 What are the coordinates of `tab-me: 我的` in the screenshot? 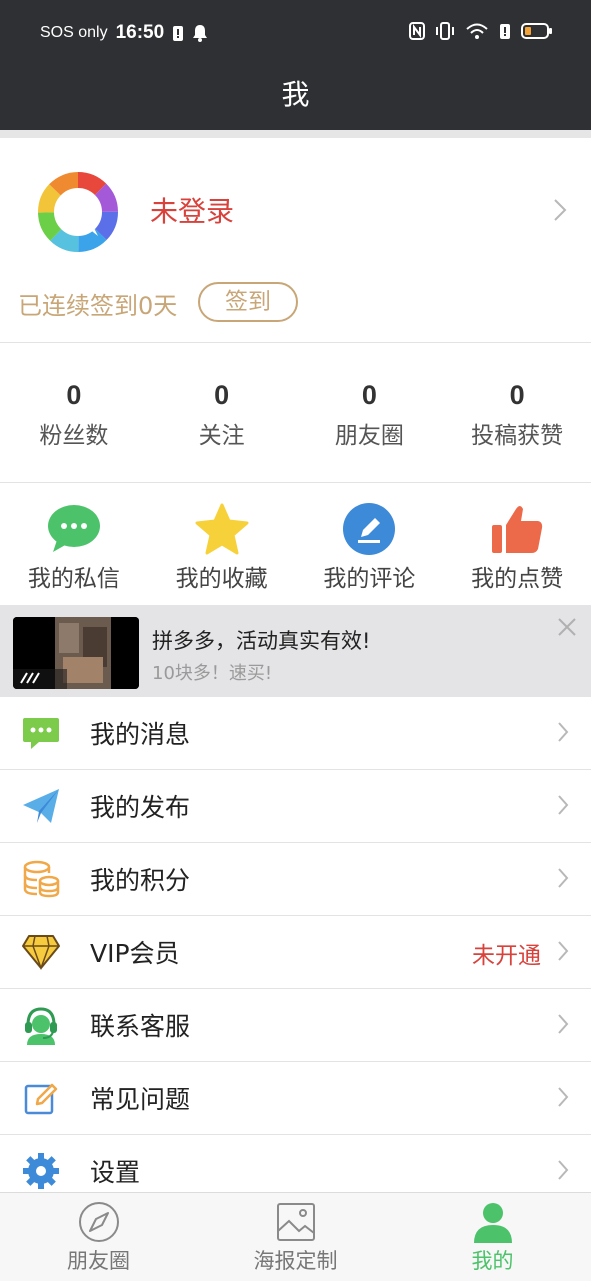 It's located at (492, 1237).